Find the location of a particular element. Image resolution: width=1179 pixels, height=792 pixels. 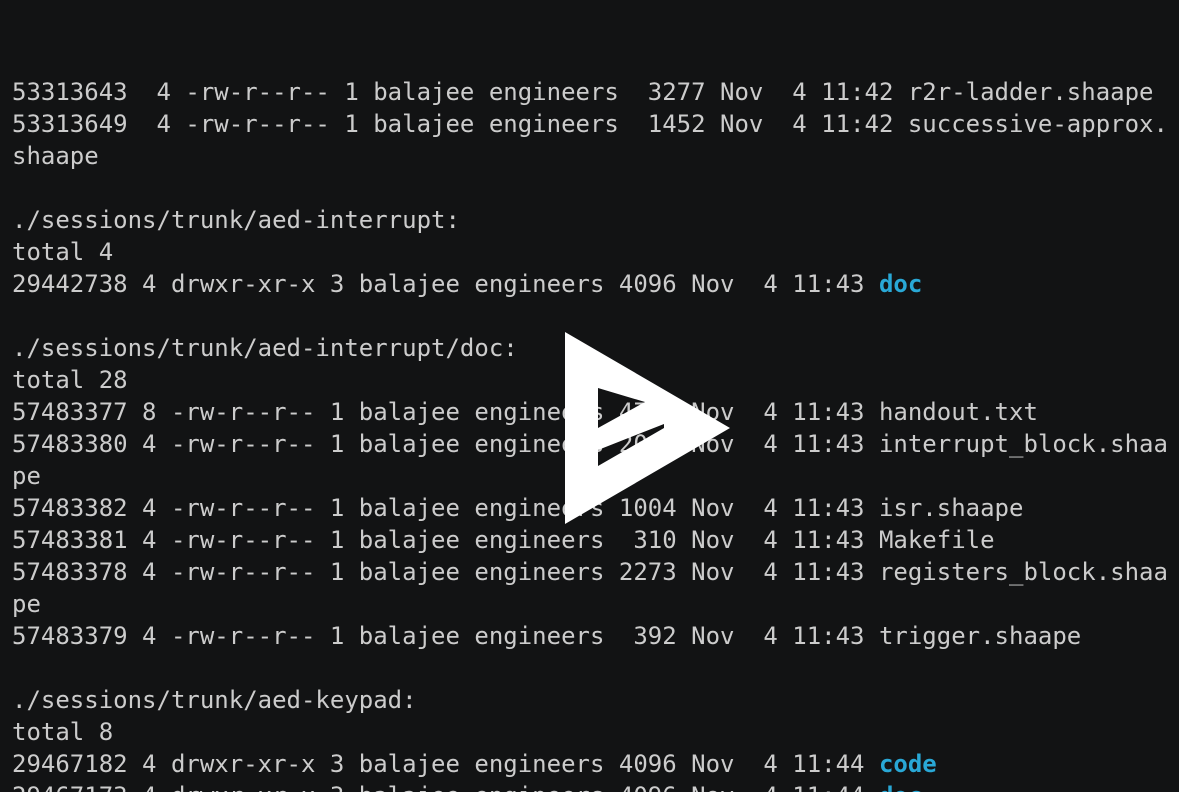

terminal-line: shaape is located at coordinates (595, 156).